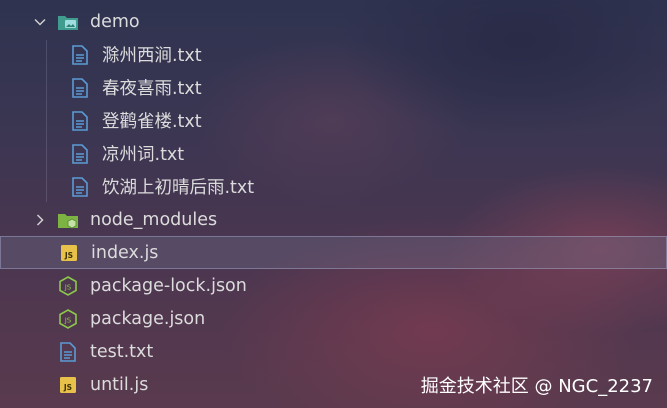 This screenshot has height=408, width=667. Describe the element at coordinates (125, 252) in the screenshot. I see `file-label: index.js` at that location.